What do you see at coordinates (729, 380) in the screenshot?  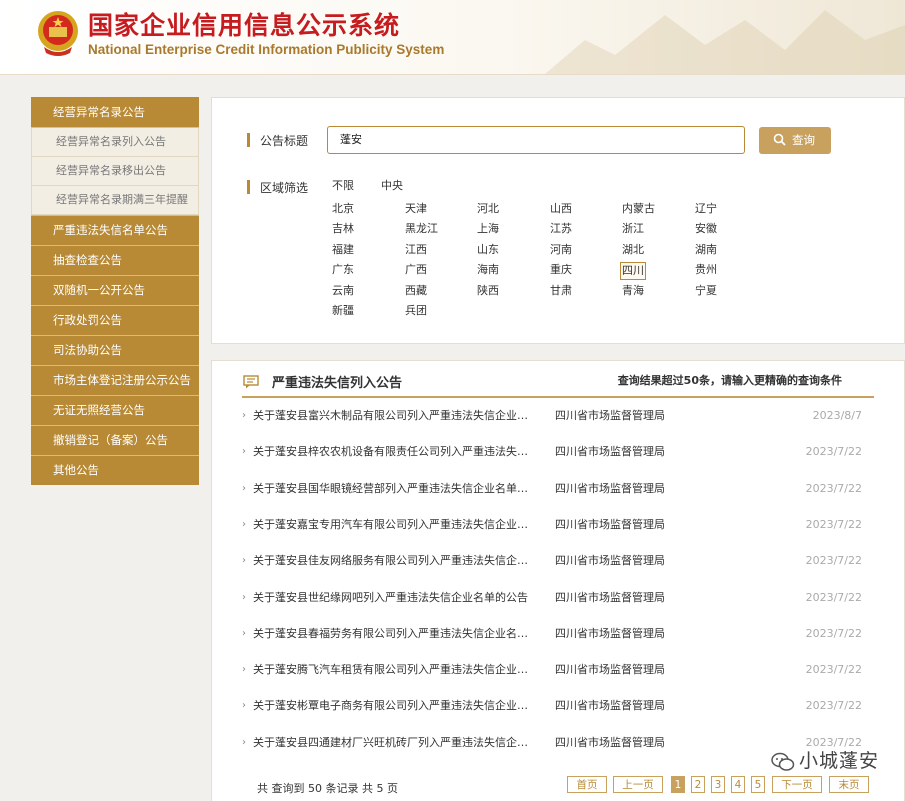 I see `results-note: 查询结果超过50条，请输入更精确的查询条件` at bounding box center [729, 380].